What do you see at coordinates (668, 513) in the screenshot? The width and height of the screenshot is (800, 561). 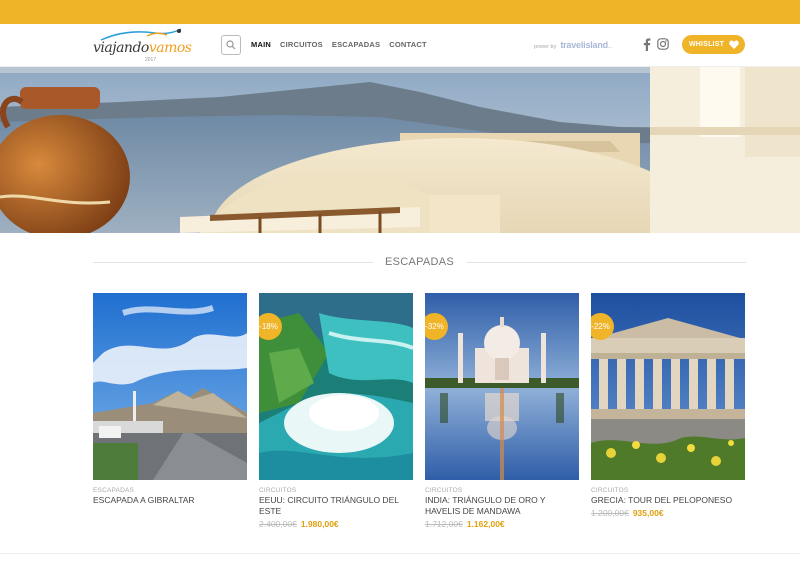 I see `product-price: 1.200,00€ 935,00€` at bounding box center [668, 513].